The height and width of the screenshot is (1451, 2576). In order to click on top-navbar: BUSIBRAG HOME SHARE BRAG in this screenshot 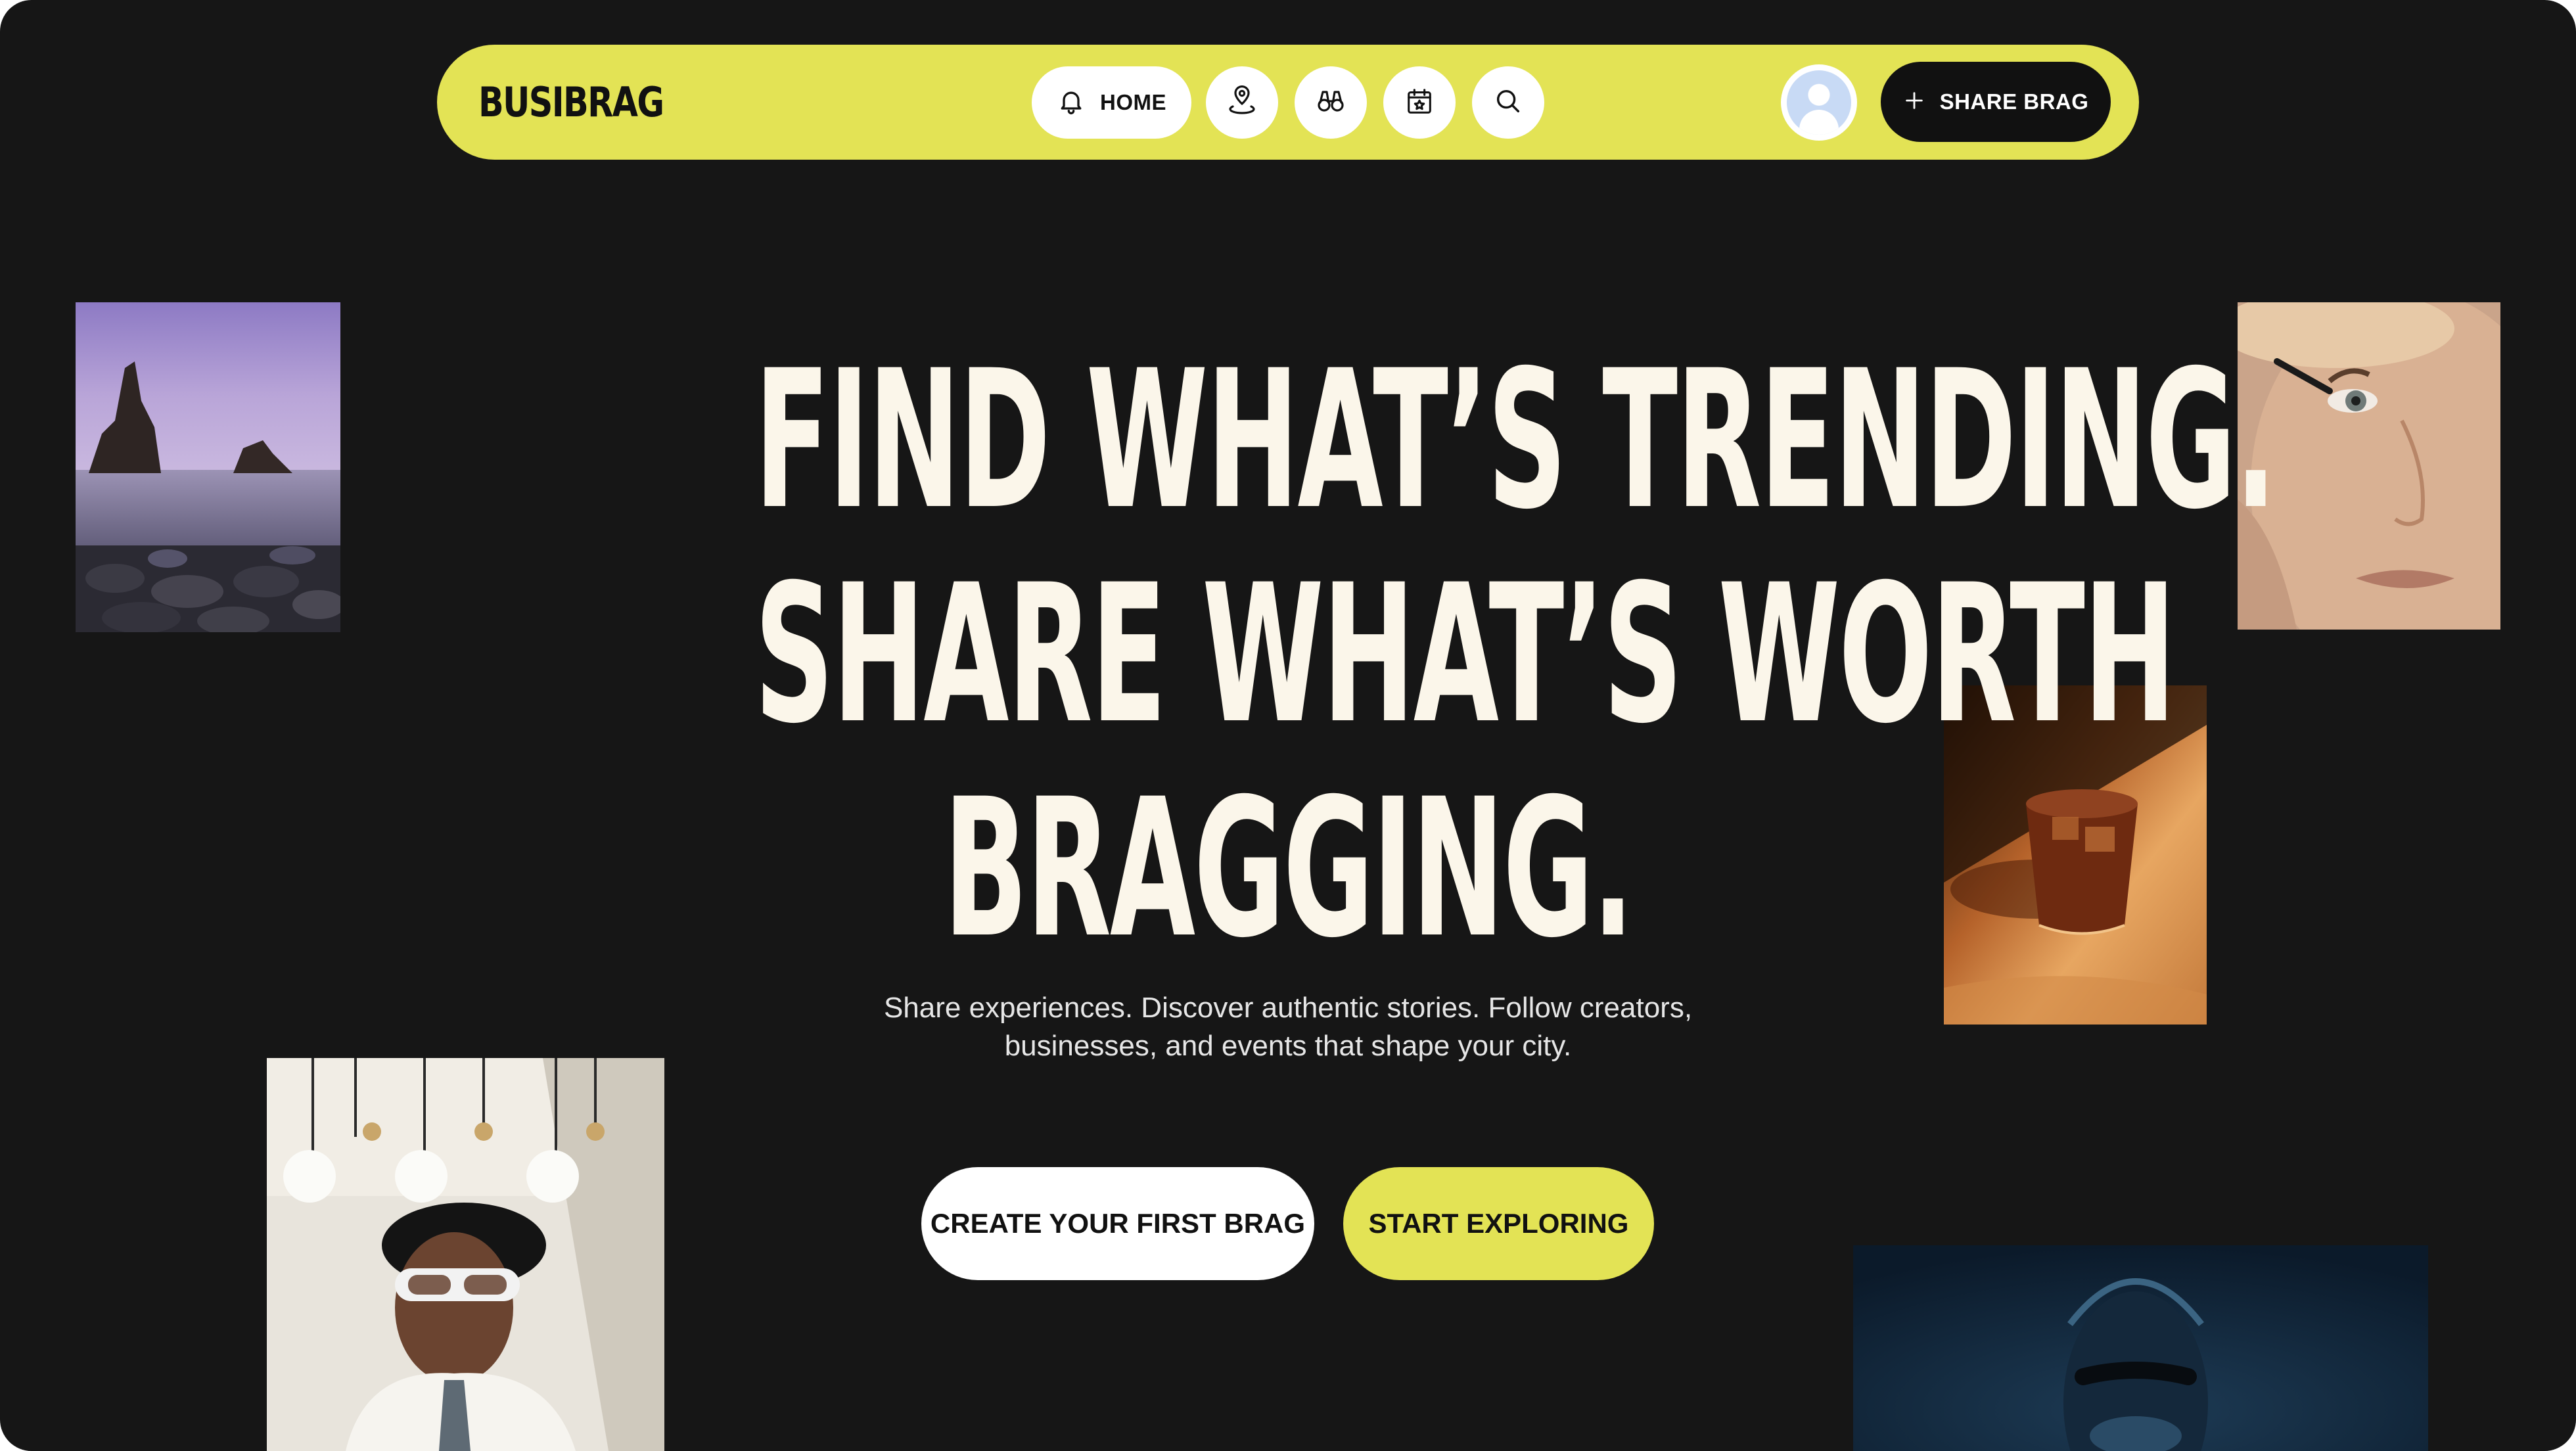, I will do `click(1288, 102)`.